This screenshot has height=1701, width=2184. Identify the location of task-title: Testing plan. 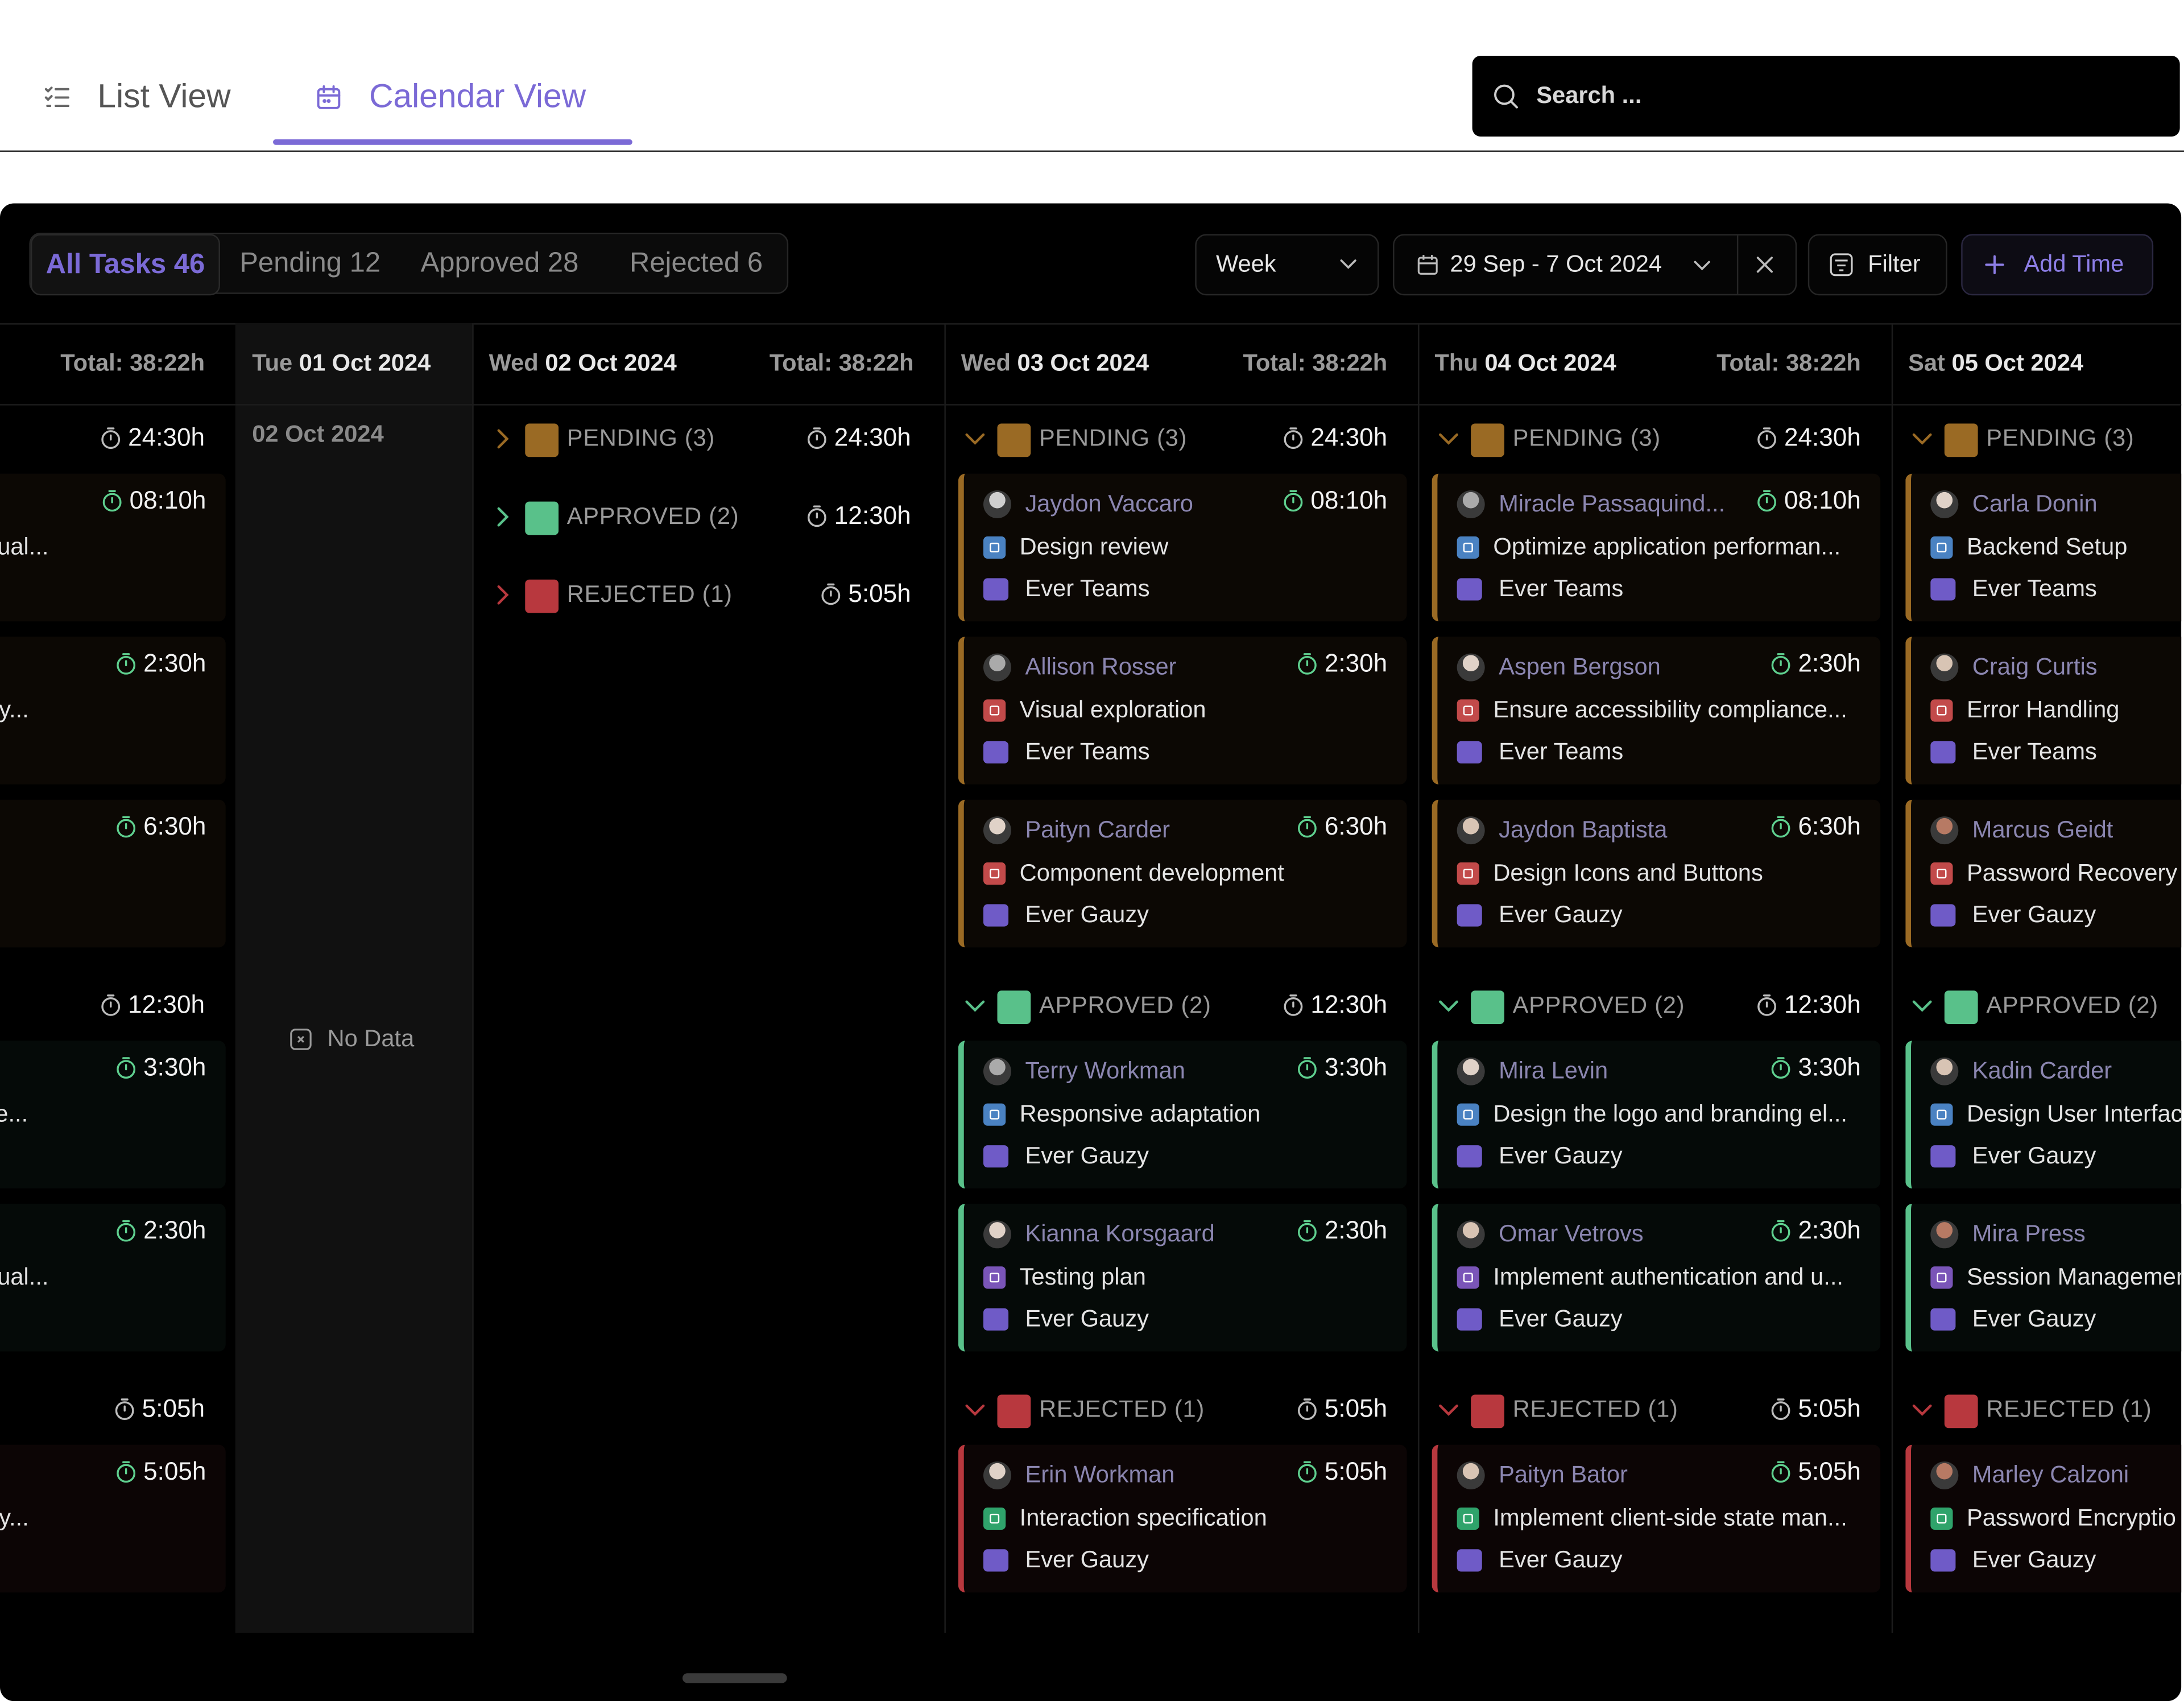
(1083, 1278).